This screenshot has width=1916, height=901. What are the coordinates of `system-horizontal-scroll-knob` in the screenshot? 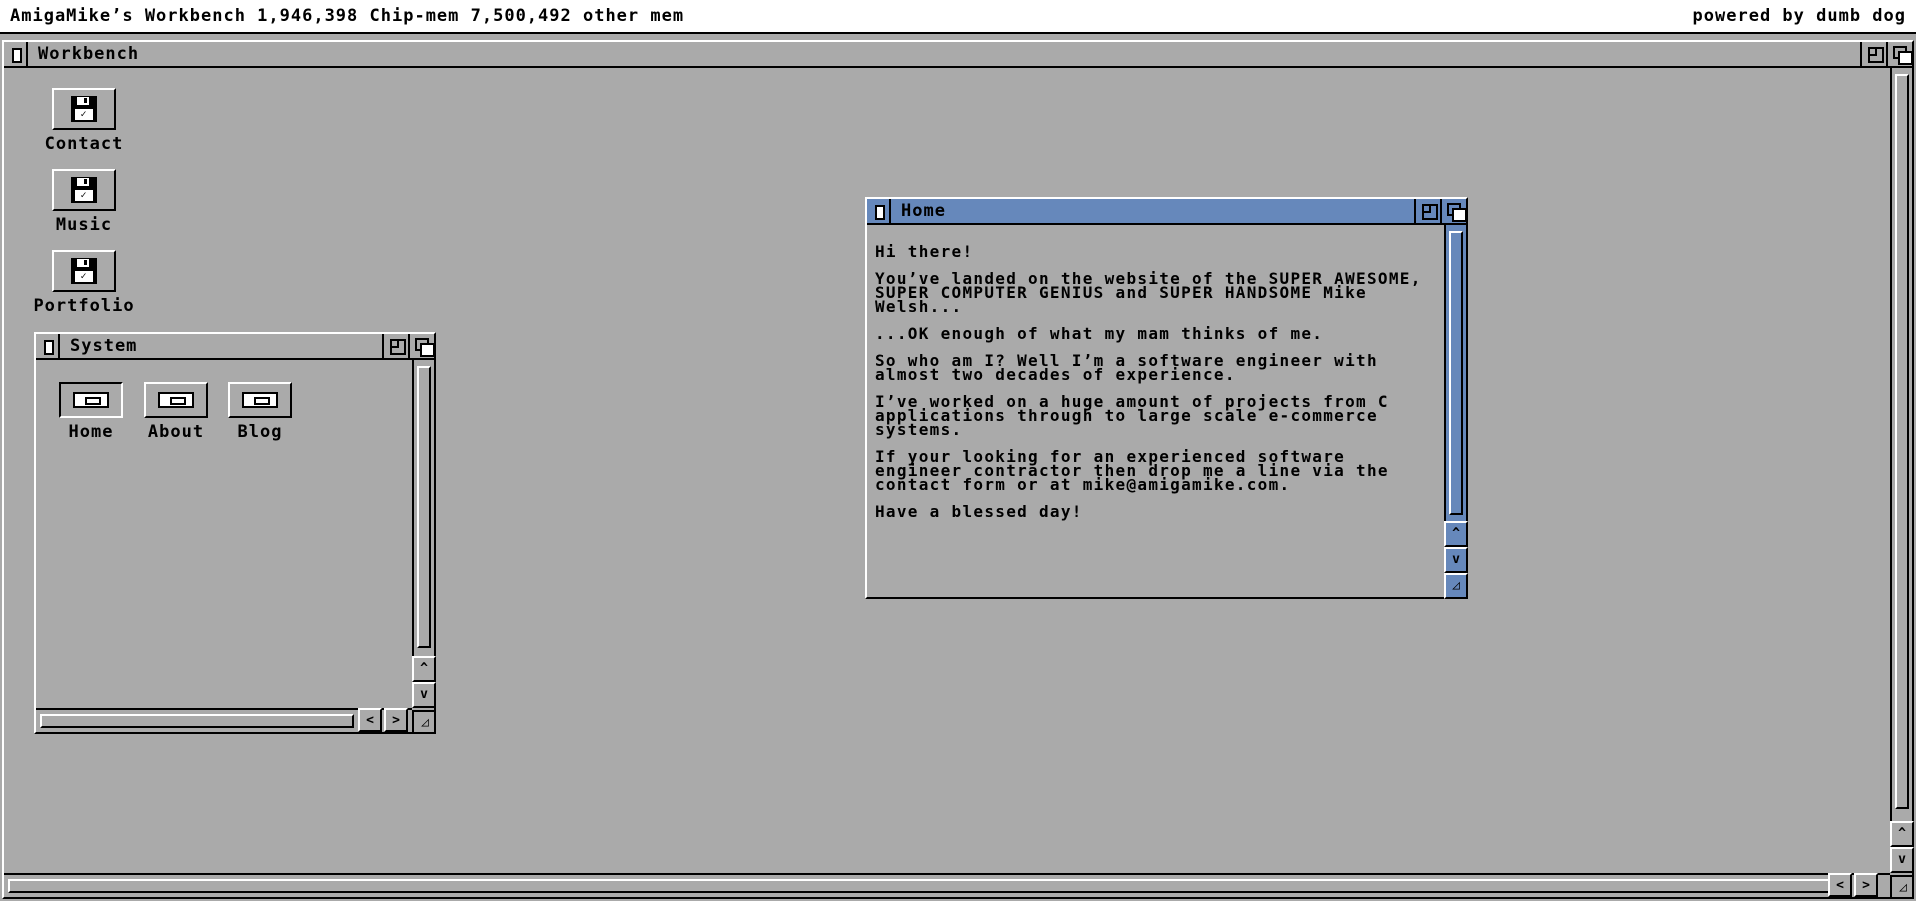 It's located at (197, 721).